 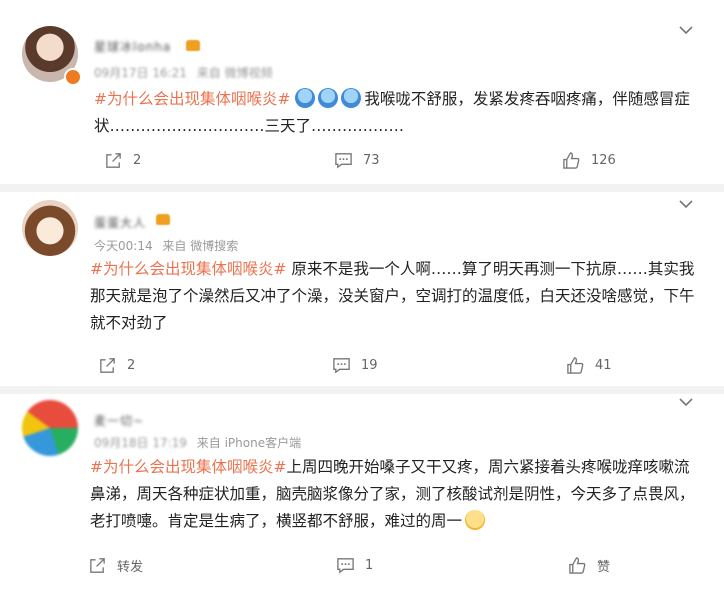 I want to click on sad-face-icon, so click(x=475, y=520).